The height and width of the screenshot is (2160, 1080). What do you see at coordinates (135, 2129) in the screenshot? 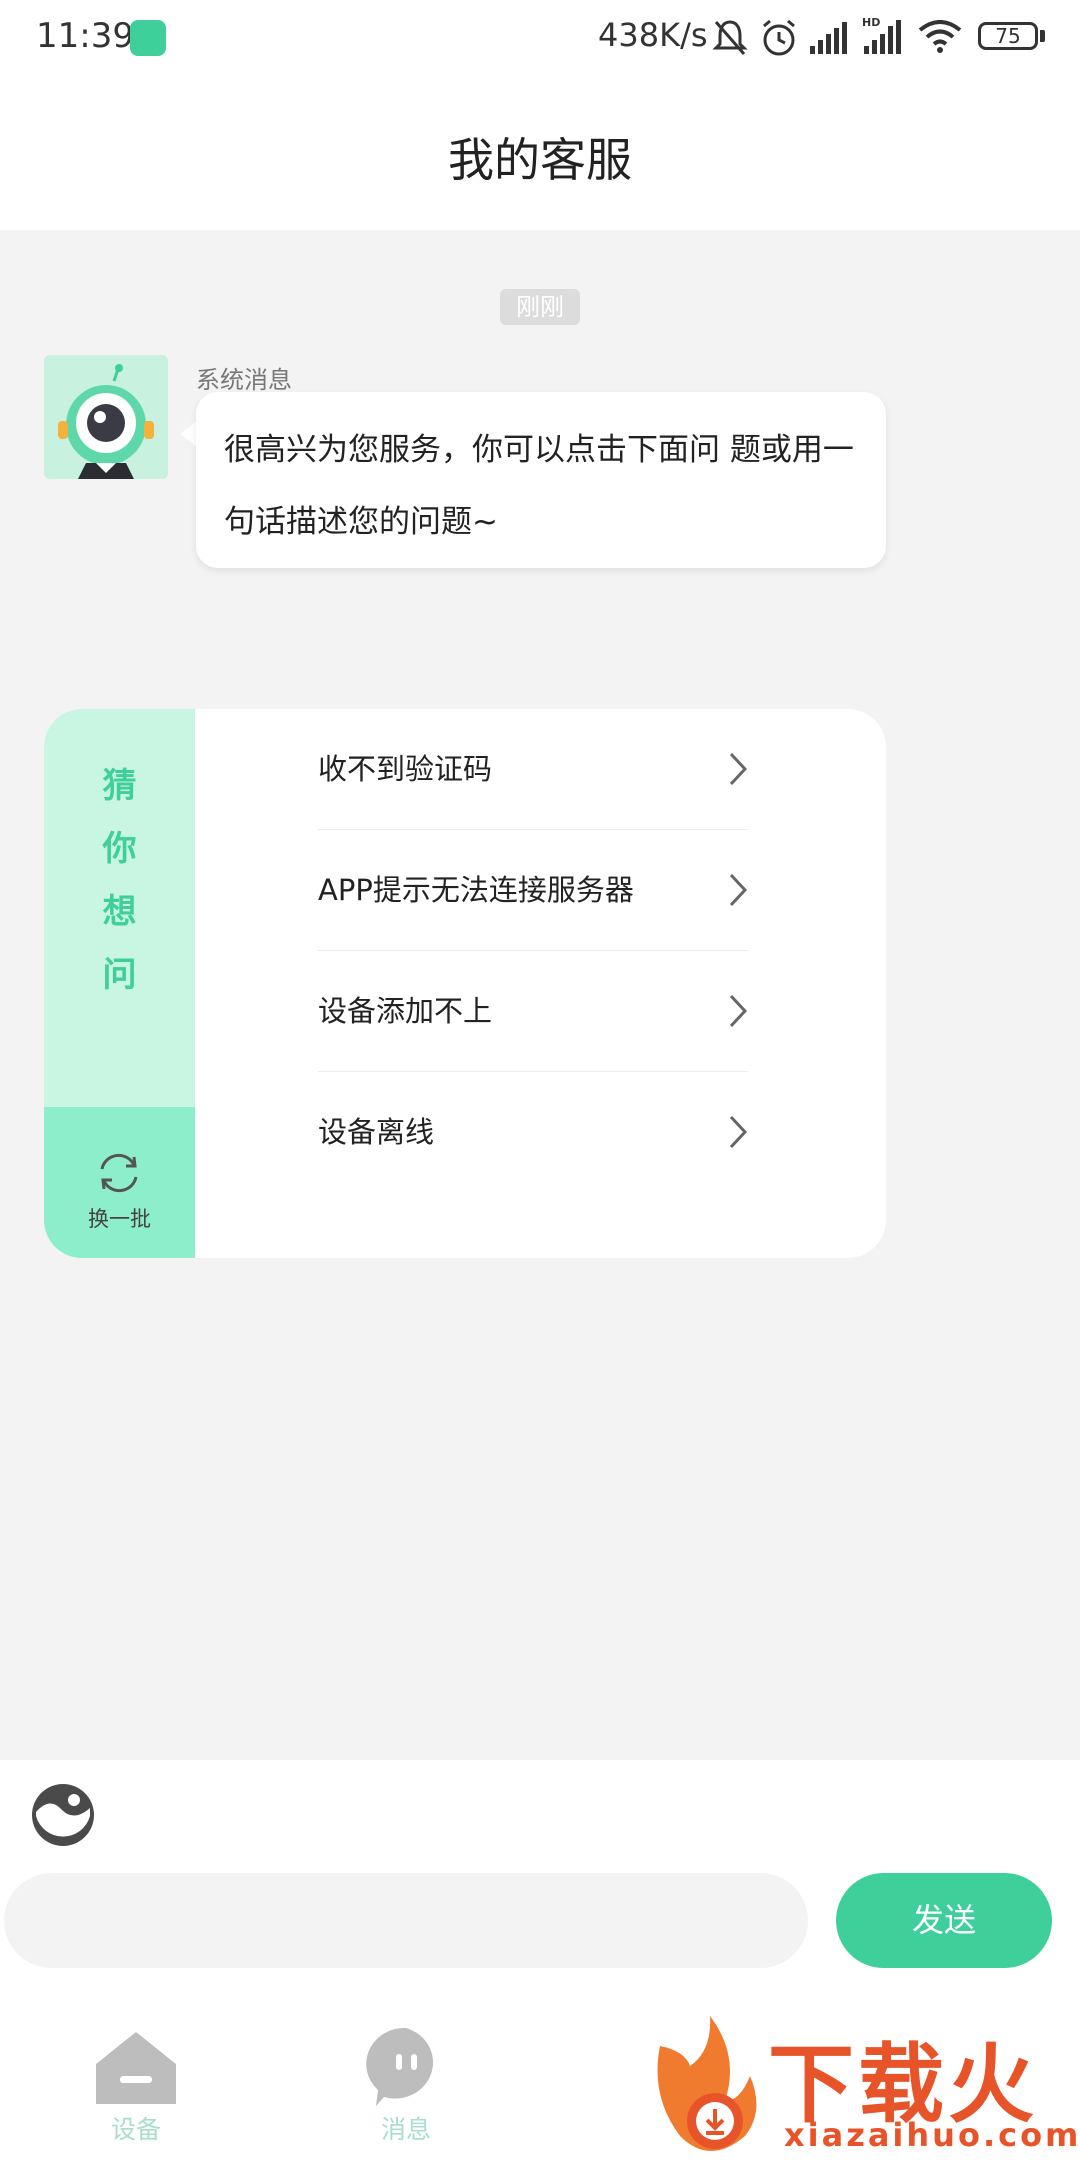
I see `nav-label: 设备` at bounding box center [135, 2129].